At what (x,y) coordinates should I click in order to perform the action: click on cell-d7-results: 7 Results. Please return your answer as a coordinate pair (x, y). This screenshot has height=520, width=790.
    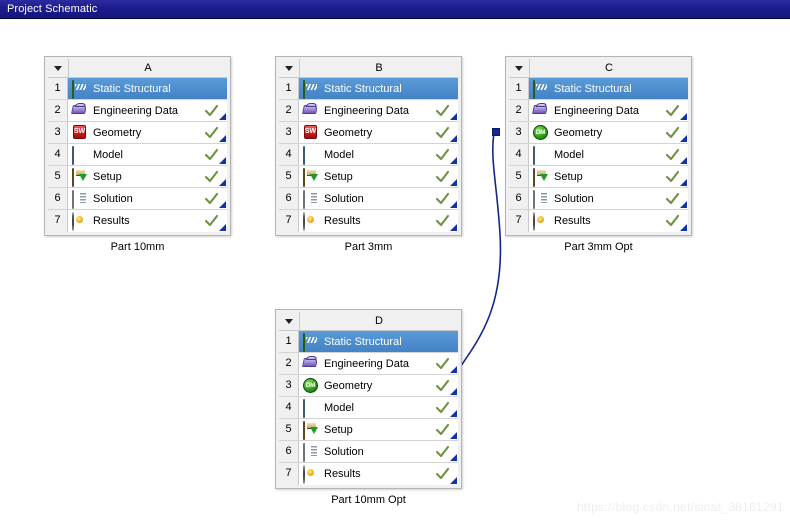
    Looking at the image, I should click on (368, 474).